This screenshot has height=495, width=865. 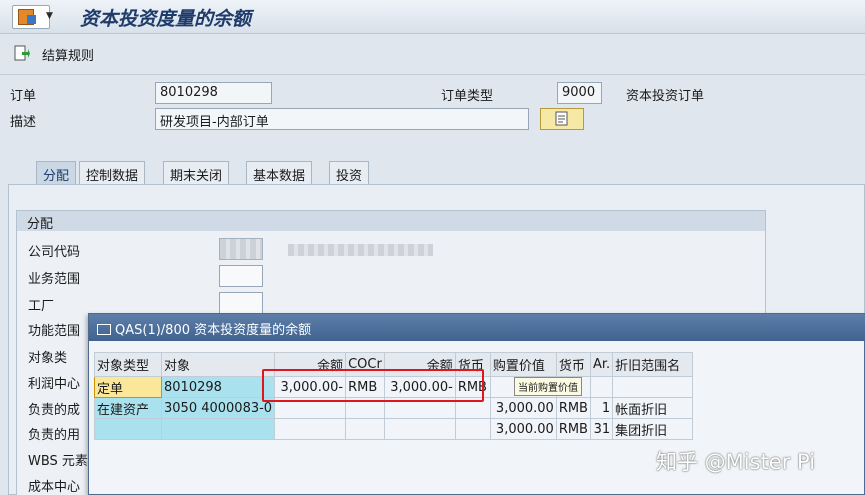 What do you see at coordinates (601, 364) in the screenshot?
I see `col-header: Ar.` at bounding box center [601, 364].